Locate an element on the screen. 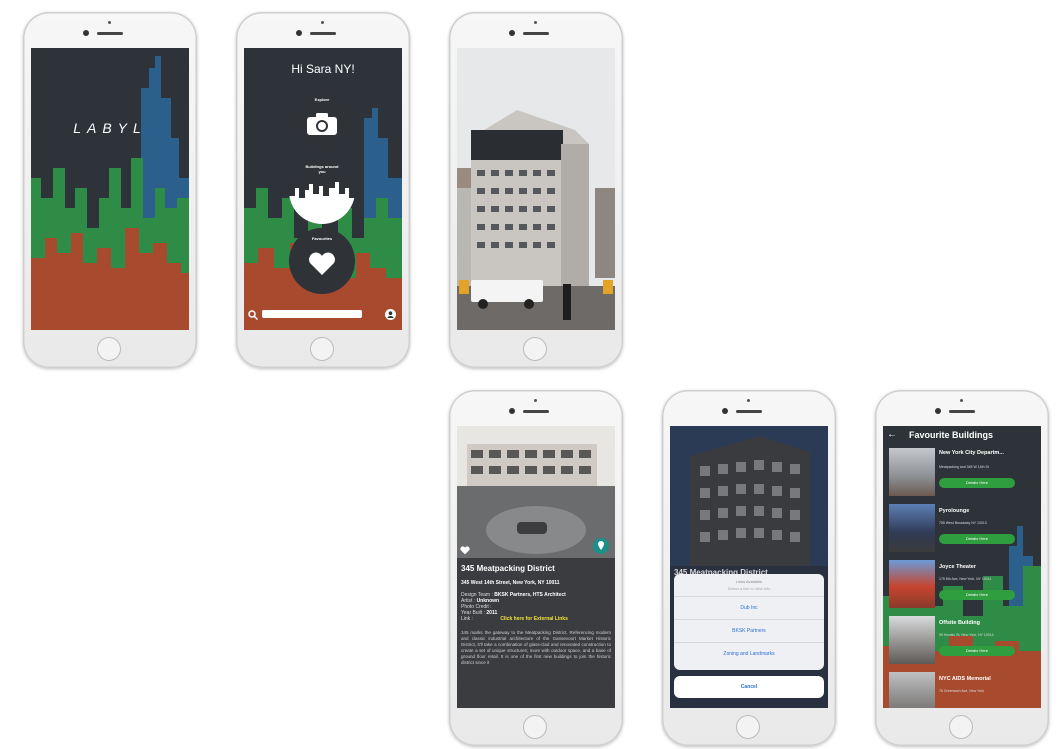 The image size is (1059, 749). link-option-dub-inc: Dub Inc is located at coordinates (749, 607).